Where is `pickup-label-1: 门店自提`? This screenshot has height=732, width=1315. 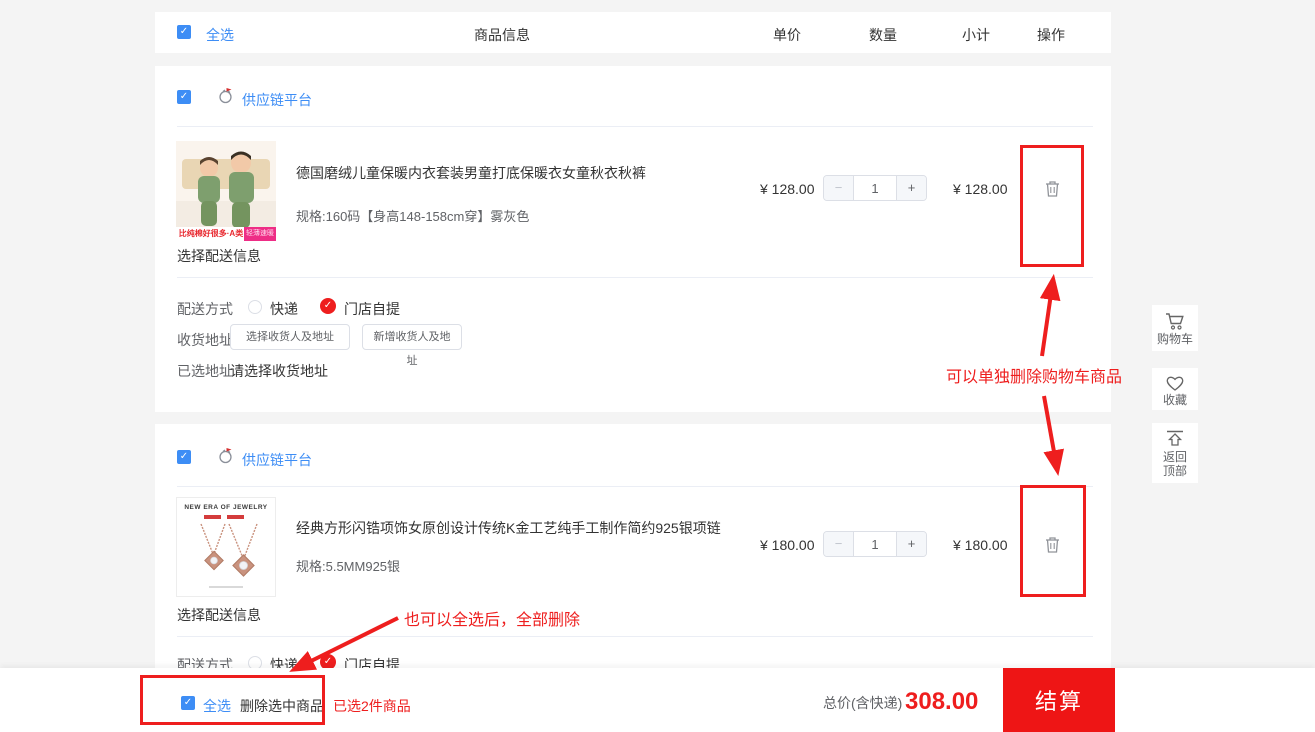
pickup-label-1: 门店自提 is located at coordinates (372, 309).